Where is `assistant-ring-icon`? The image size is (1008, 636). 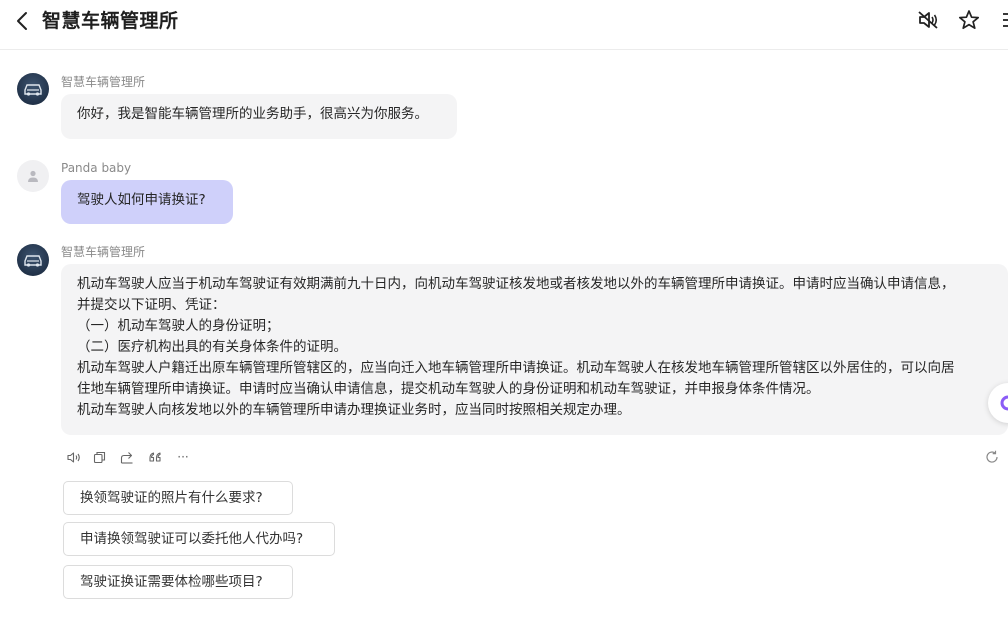 assistant-ring-icon is located at coordinates (1004, 403).